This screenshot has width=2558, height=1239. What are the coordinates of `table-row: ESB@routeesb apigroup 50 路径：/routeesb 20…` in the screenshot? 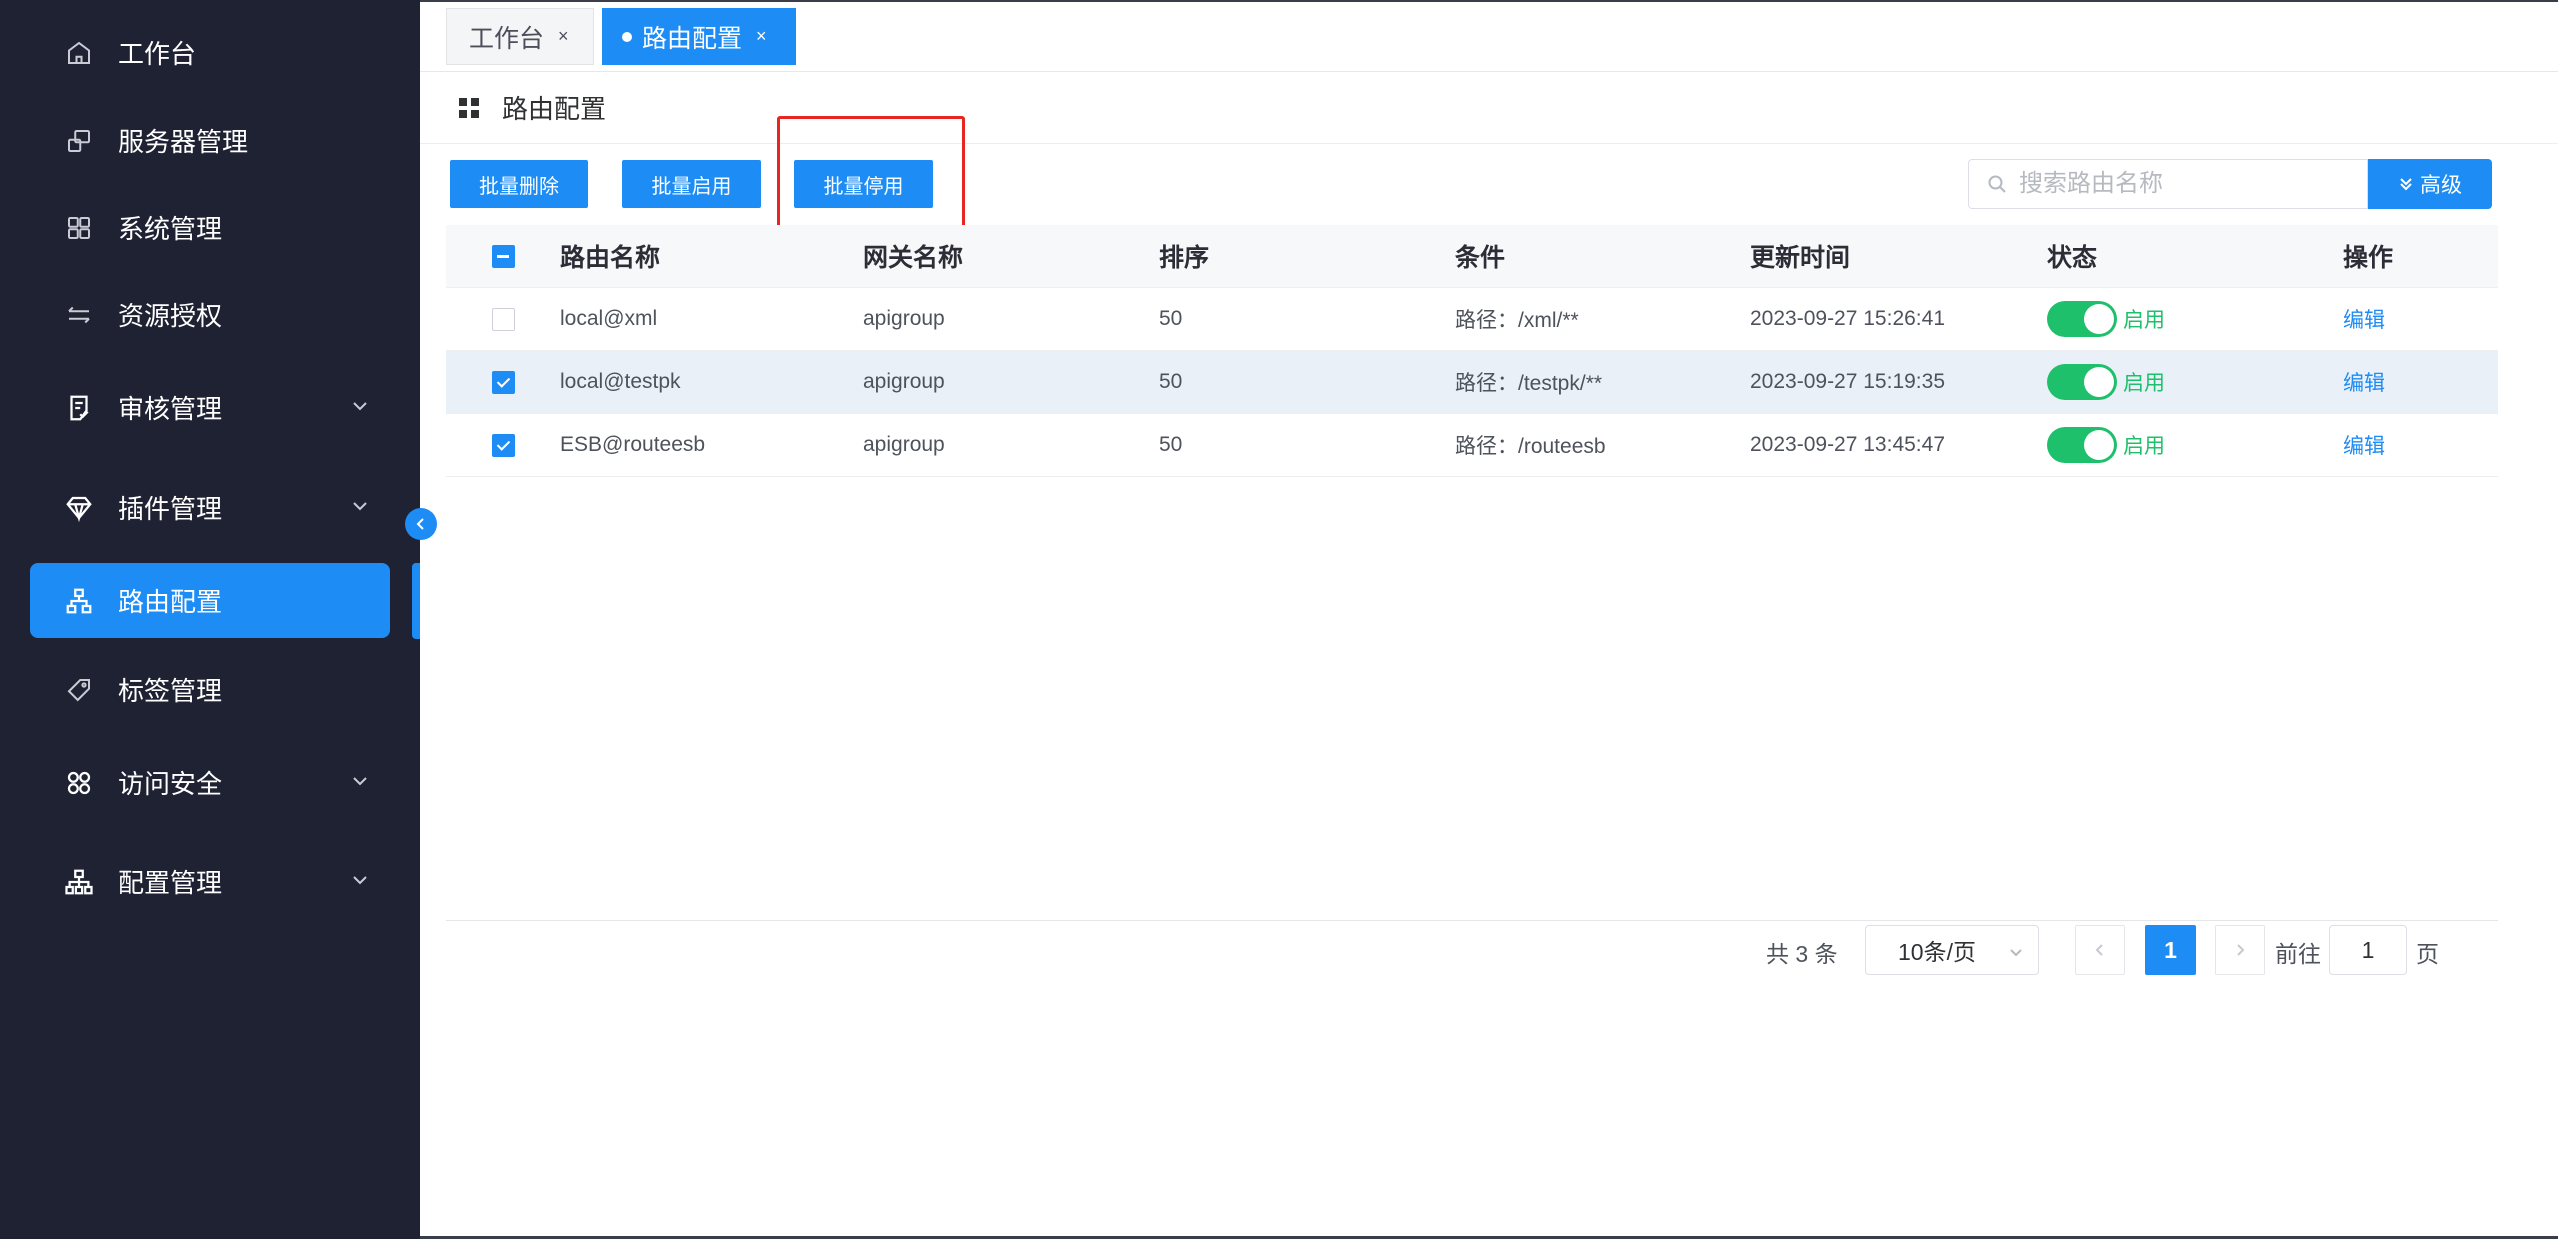 It's located at (1472, 445).